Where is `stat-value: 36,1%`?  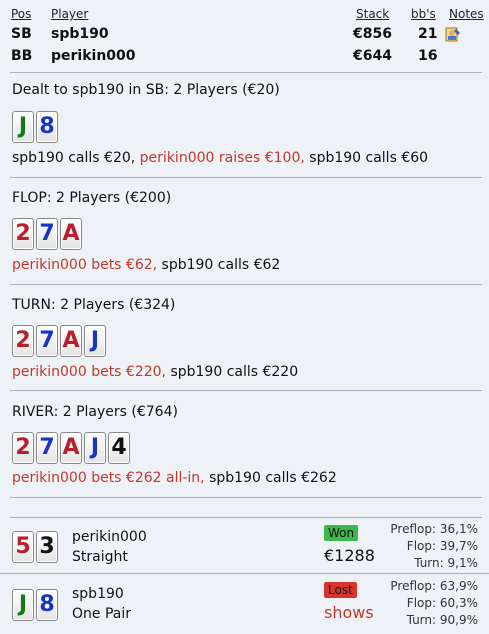 stat-value: 36,1% is located at coordinates (458, 529).